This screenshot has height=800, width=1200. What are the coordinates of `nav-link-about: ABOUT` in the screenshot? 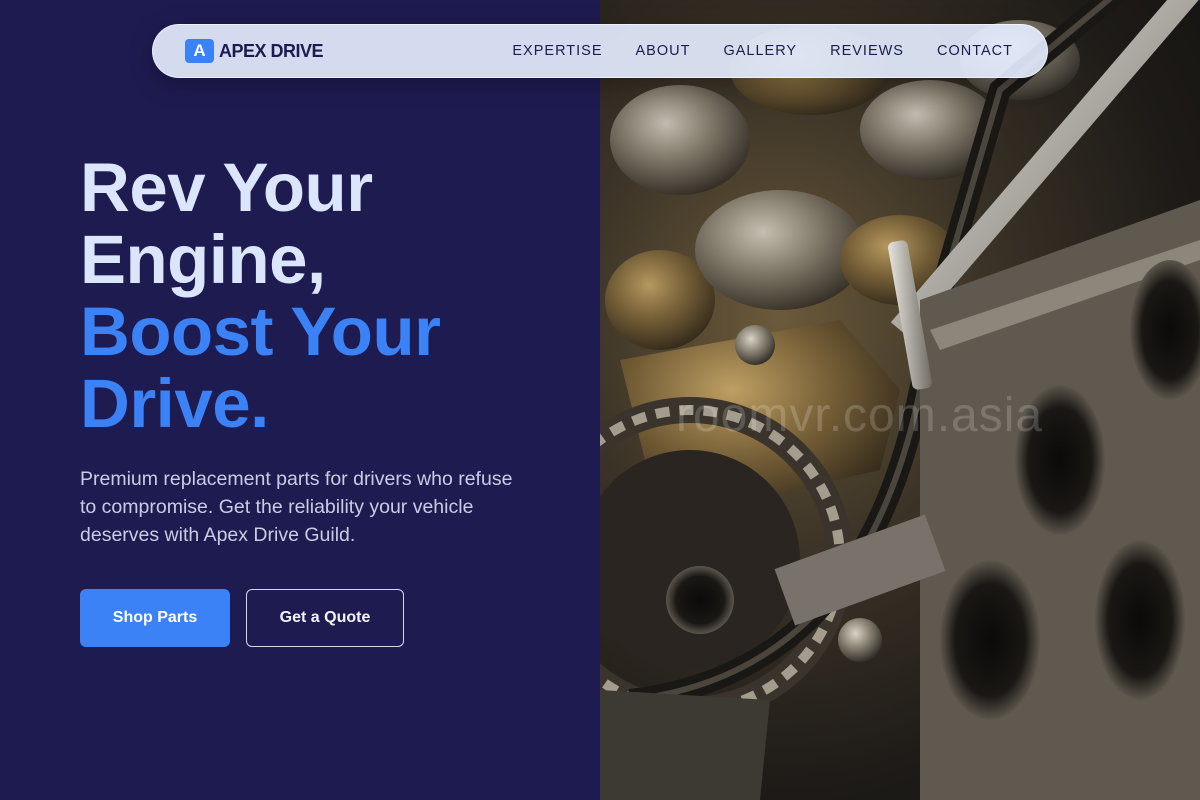 It's located at (663, 51).